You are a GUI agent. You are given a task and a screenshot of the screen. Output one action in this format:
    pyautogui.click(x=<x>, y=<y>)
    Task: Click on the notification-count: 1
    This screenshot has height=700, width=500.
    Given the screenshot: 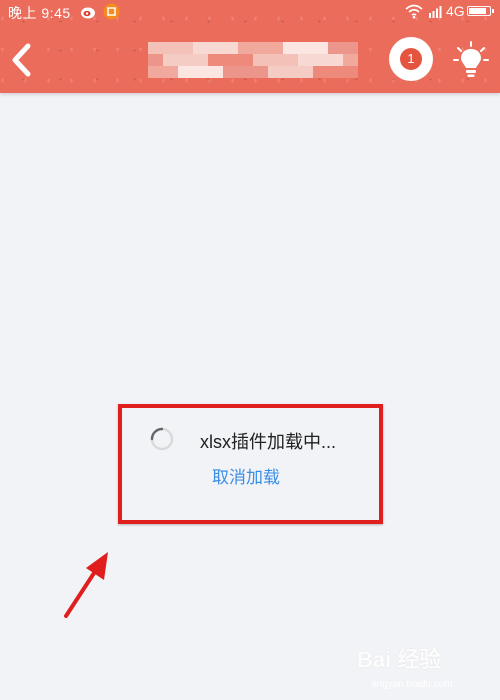 What is the action you would take?
    pyautogui.click(x=411, y=59)
    